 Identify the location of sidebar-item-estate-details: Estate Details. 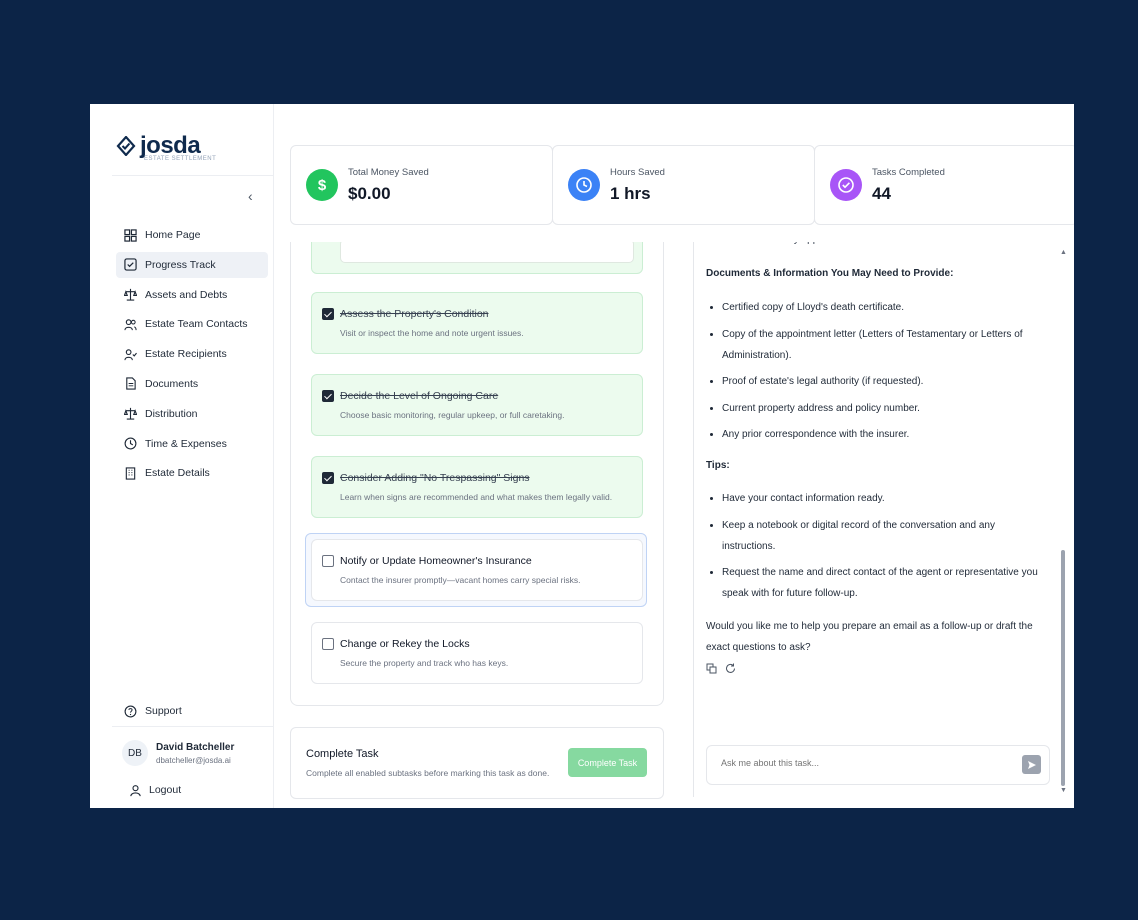
(192, 473).